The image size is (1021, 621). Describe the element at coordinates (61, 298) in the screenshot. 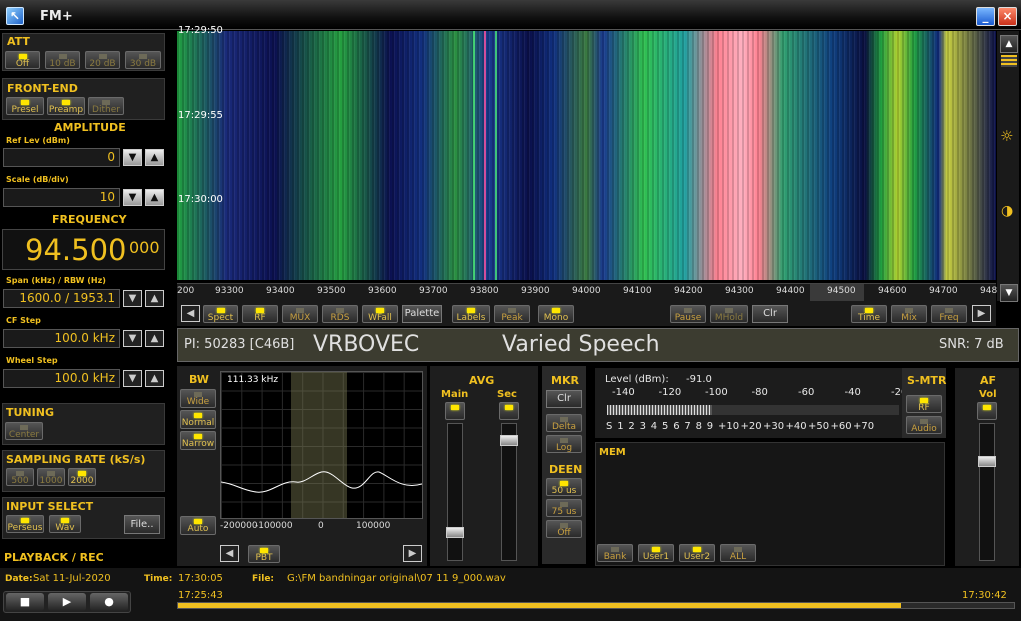

I see `span-field: 1600.0 / 1953.1` at that location.